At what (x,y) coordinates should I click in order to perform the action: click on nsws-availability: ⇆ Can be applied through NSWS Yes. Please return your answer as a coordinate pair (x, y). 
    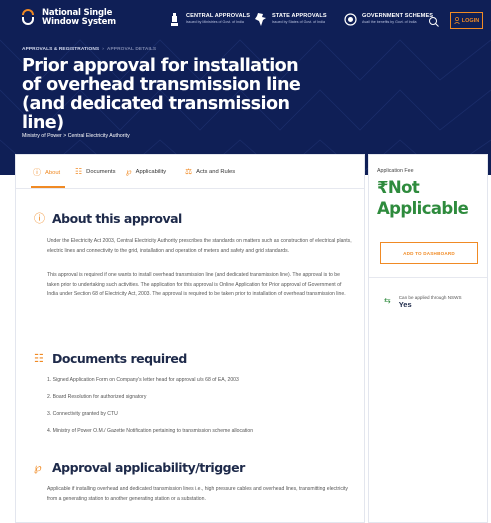
    Looking at the image, I should click on (423, 302).